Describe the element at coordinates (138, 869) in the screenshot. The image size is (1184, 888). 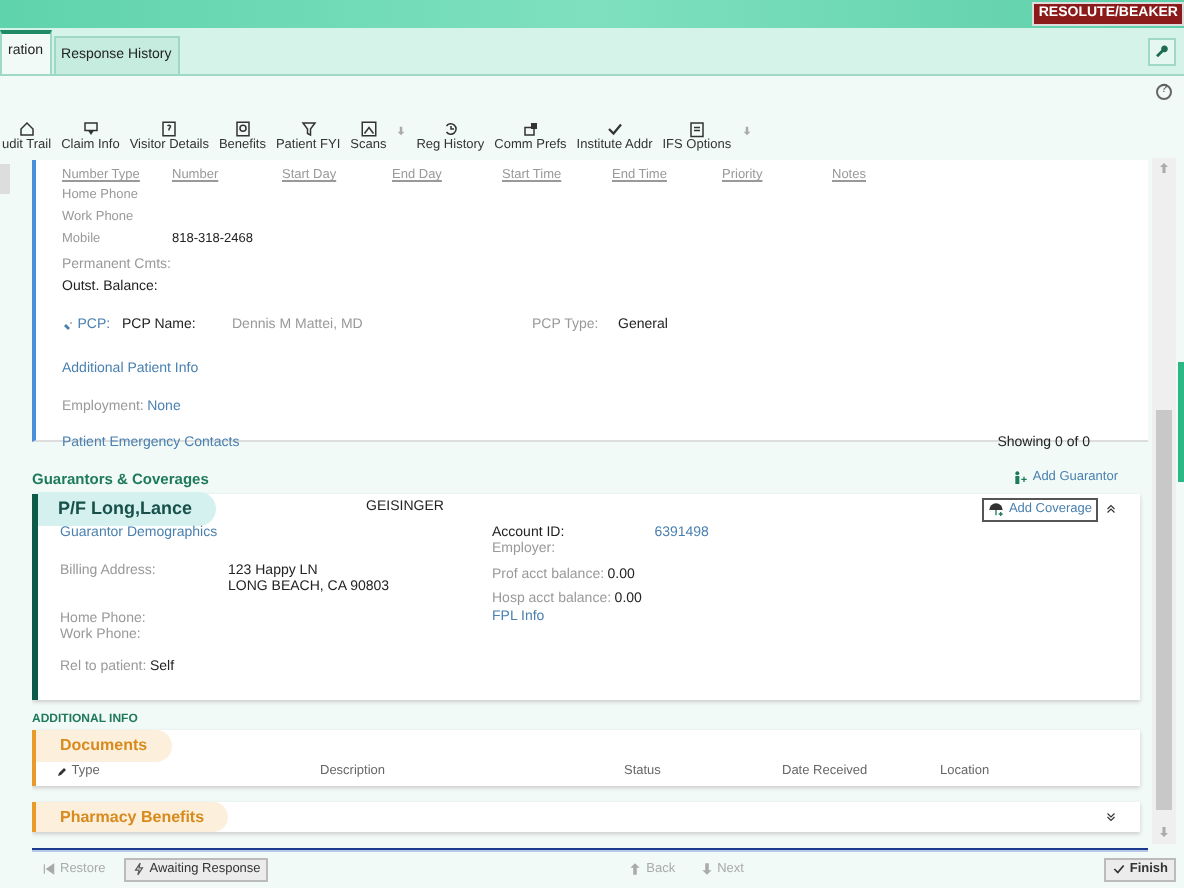
I see `lightning-icon` at that location.